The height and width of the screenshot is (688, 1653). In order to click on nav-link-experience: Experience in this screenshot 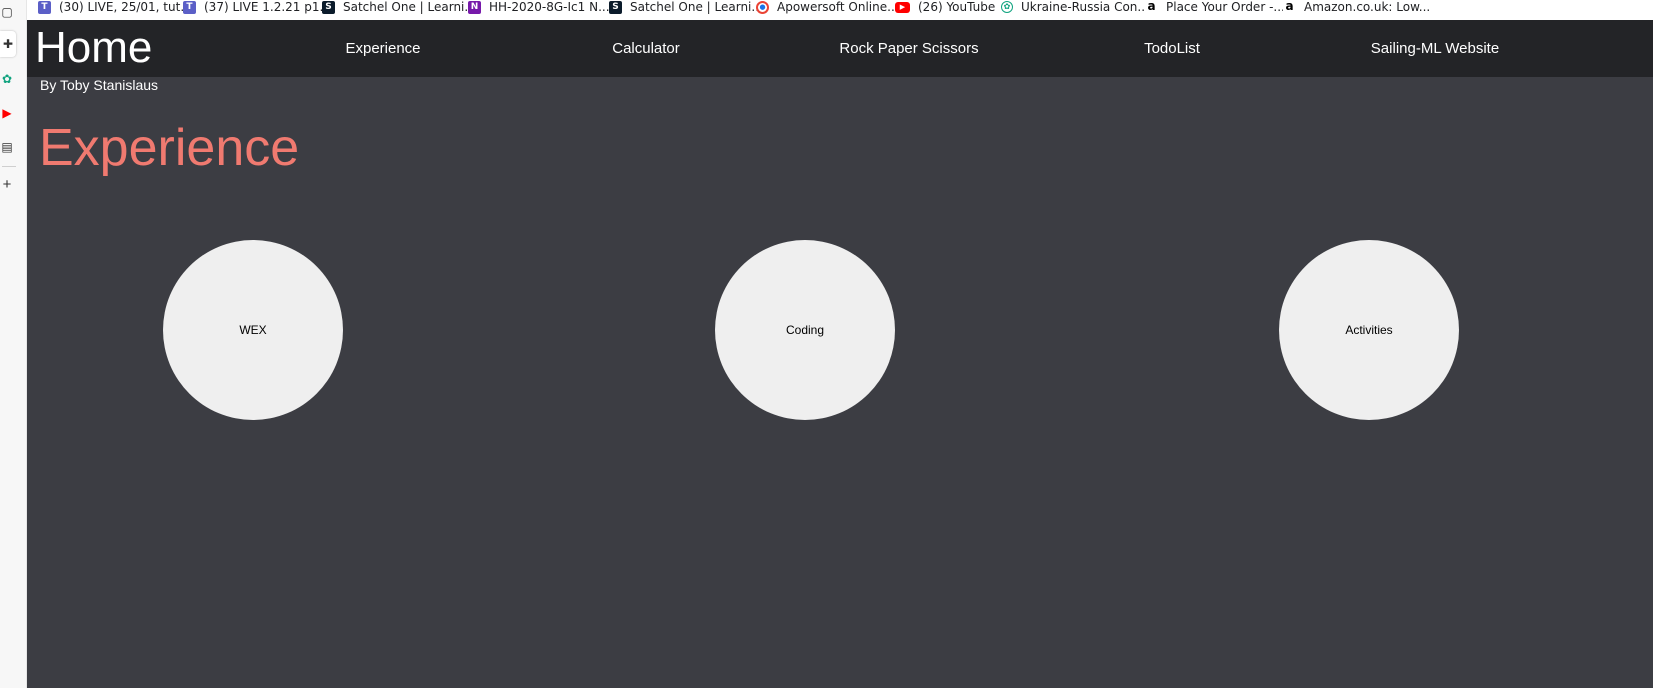, I will do `click(382, 49)`.